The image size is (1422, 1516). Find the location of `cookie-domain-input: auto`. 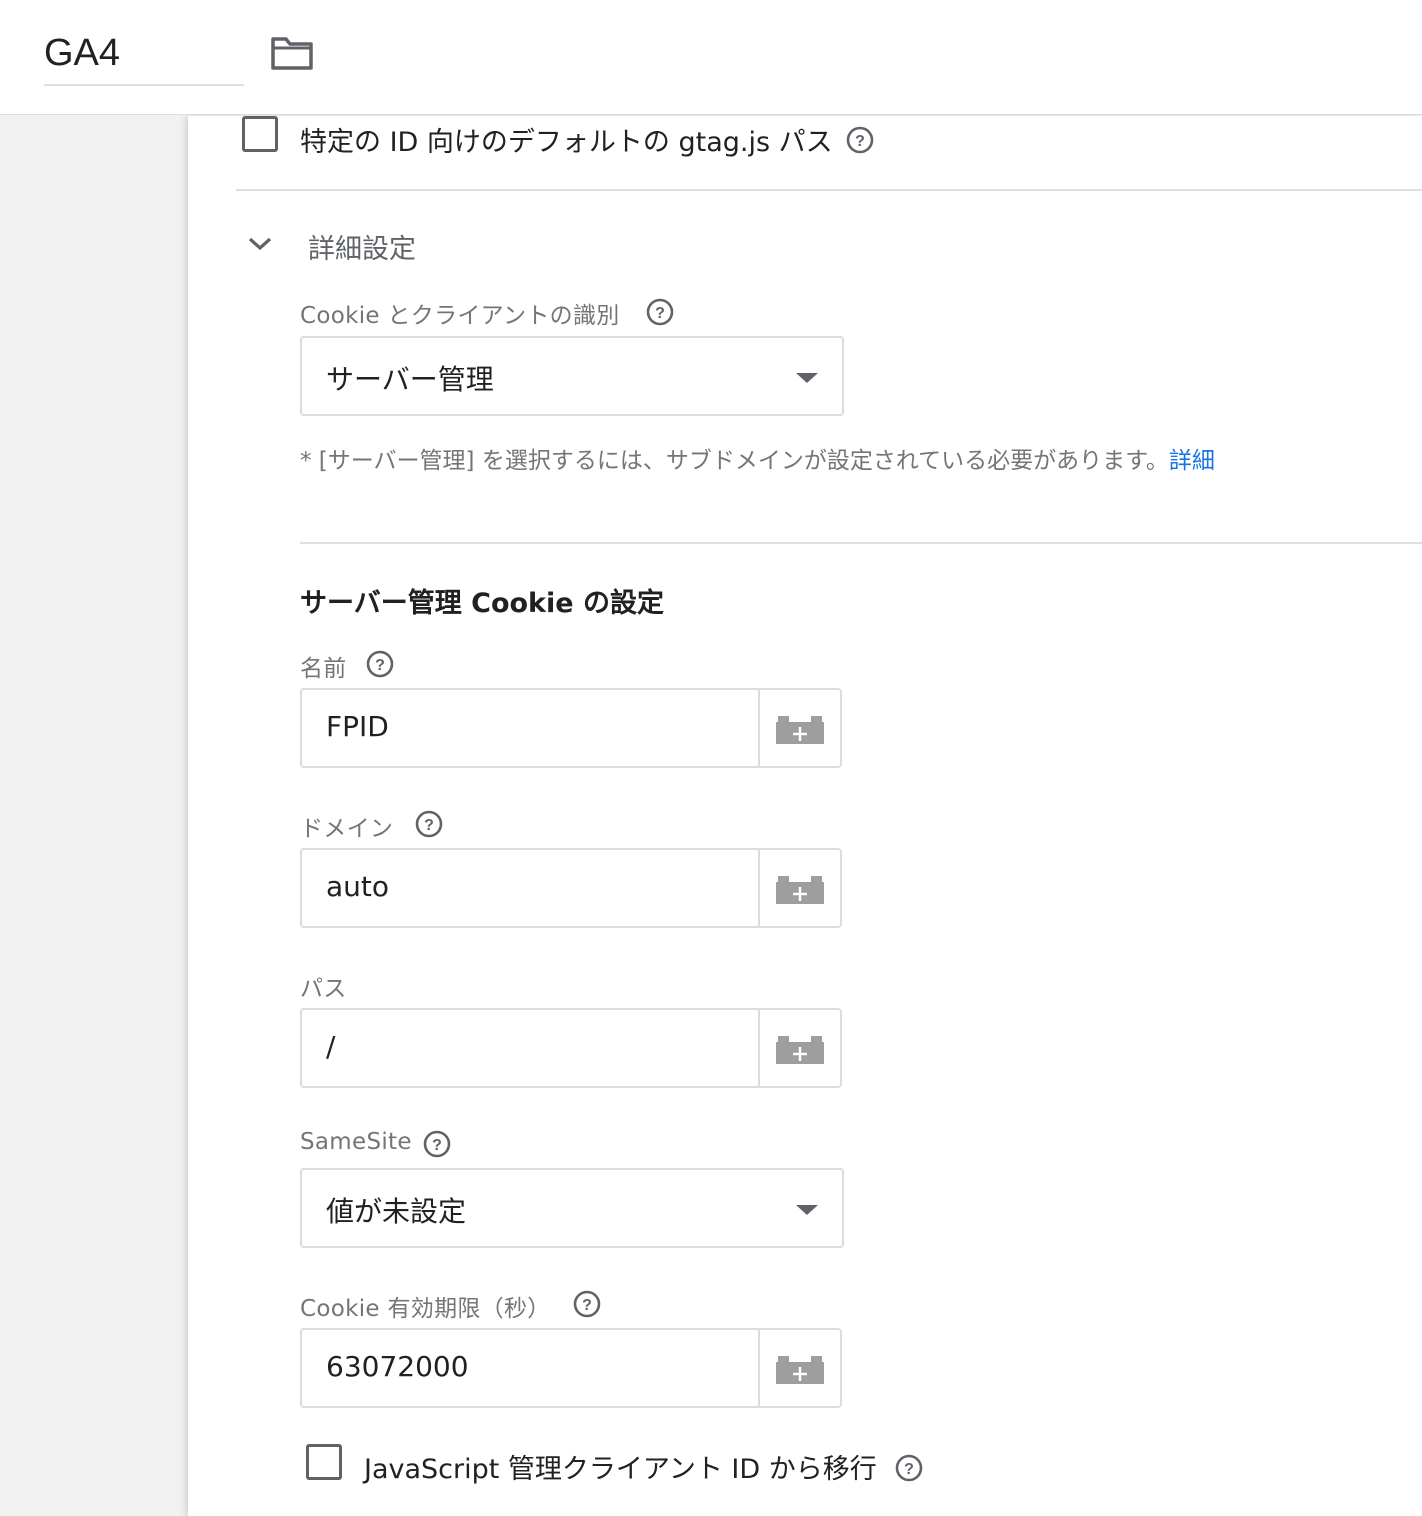

cookie-domain-input: auto is located at coordinates (571, 888).